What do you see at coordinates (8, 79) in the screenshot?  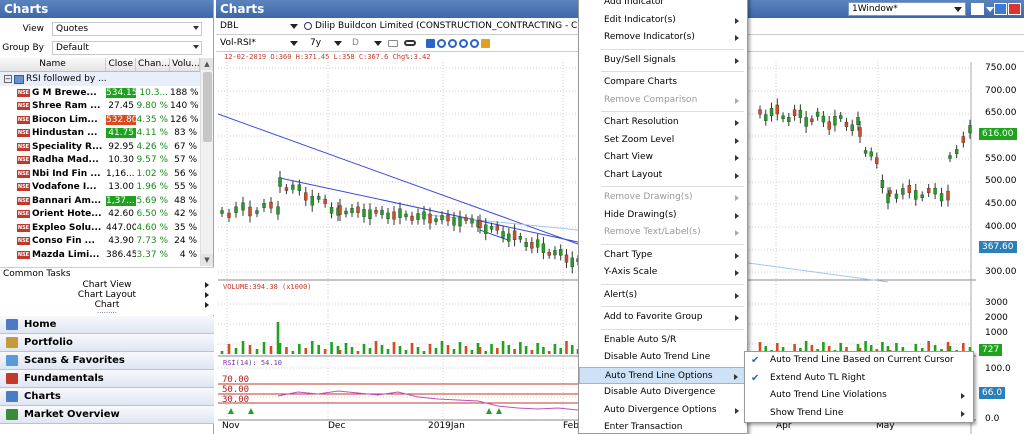 I see `collapse-icon: −` at bounding box center [8, 79].